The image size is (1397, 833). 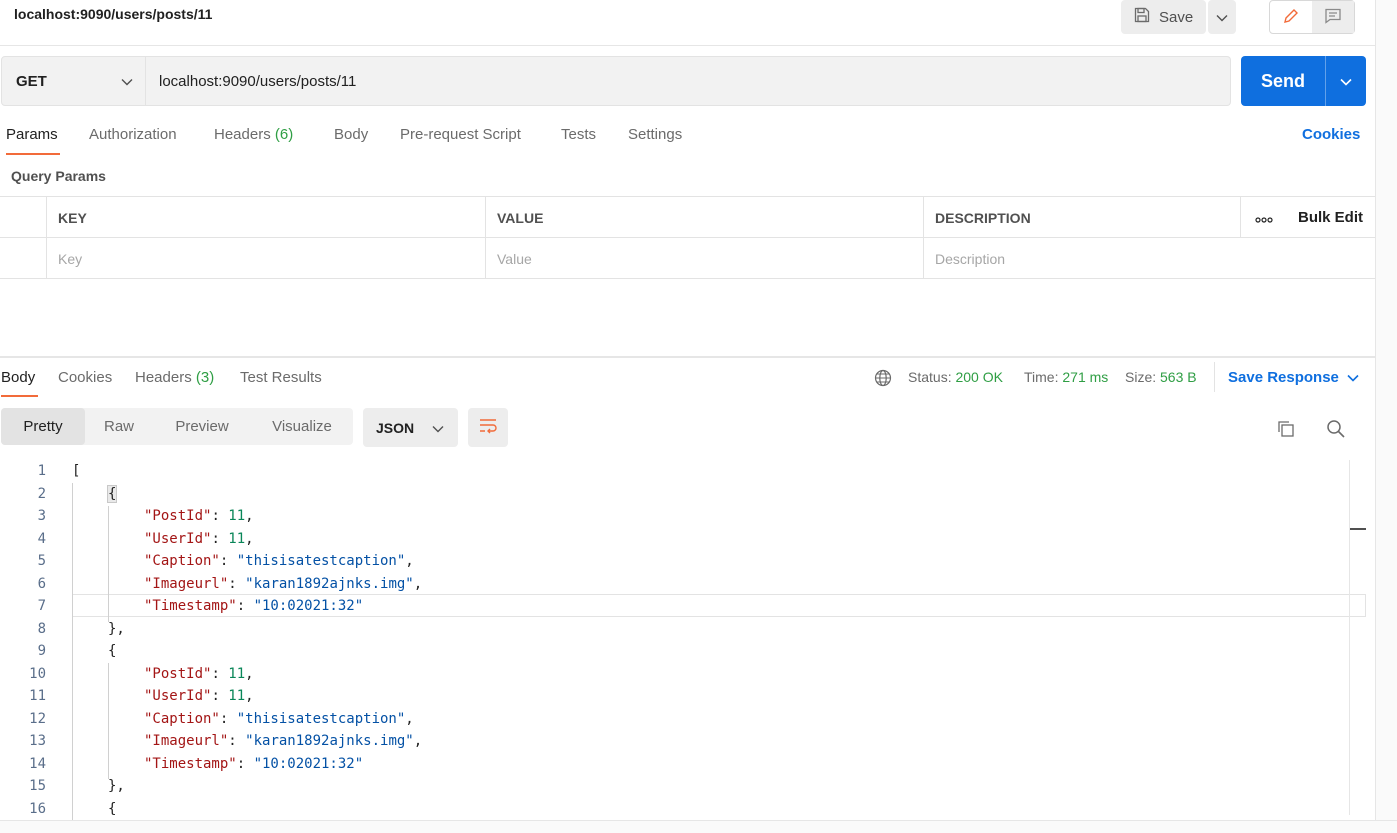 I want to click on code-token: [, so click(x=76, y=471).